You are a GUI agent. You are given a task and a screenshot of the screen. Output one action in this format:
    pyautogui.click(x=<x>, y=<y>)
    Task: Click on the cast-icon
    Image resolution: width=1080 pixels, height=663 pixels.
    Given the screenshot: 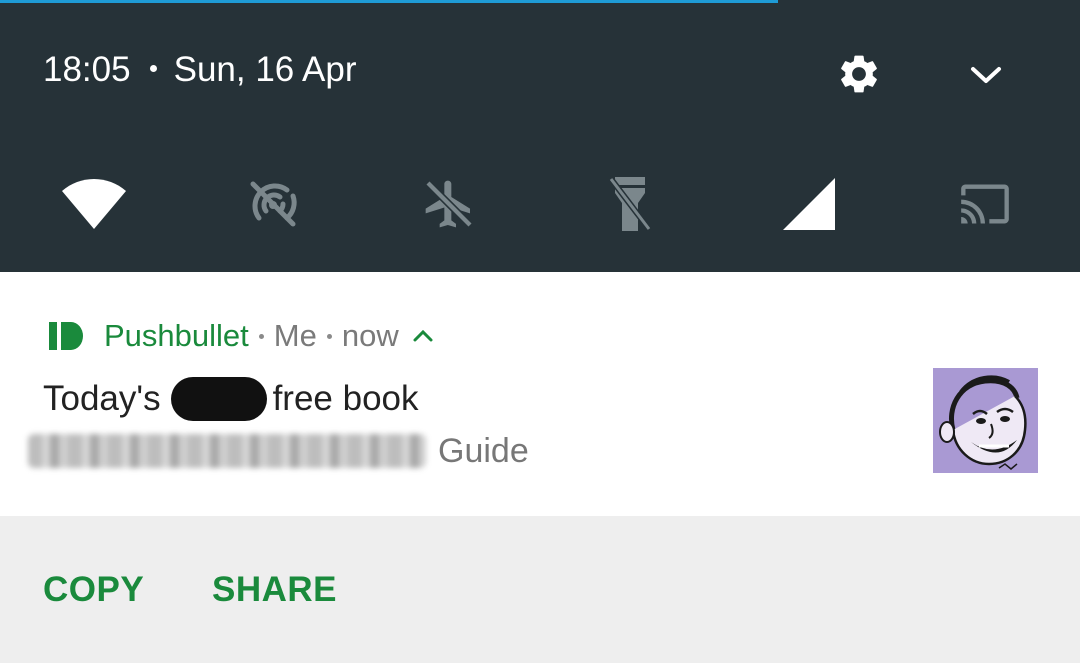 What is the action you would take?
    pyautogui.click(x=985, y=204)
    